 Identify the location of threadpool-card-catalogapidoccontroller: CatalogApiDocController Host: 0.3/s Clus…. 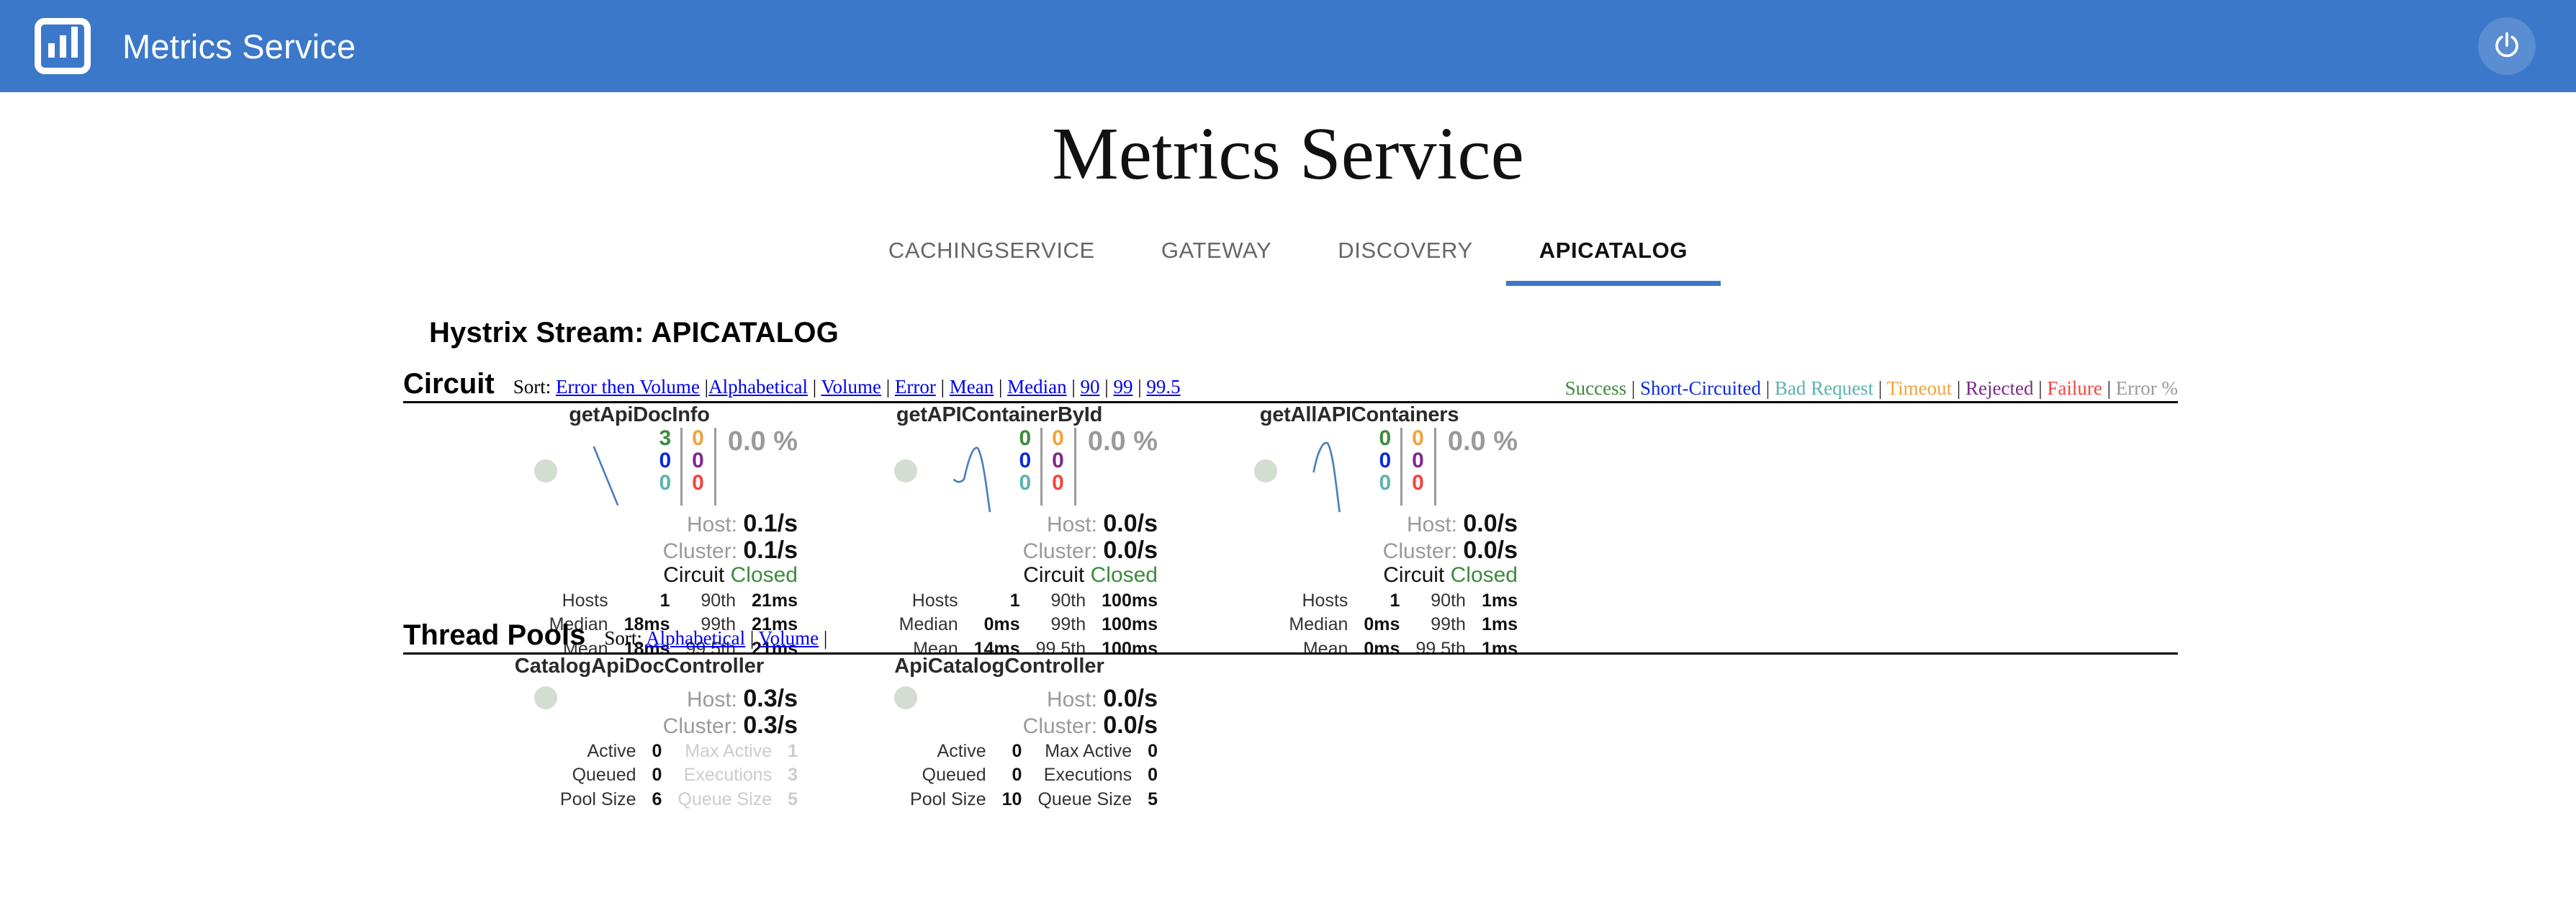
(639, 732).